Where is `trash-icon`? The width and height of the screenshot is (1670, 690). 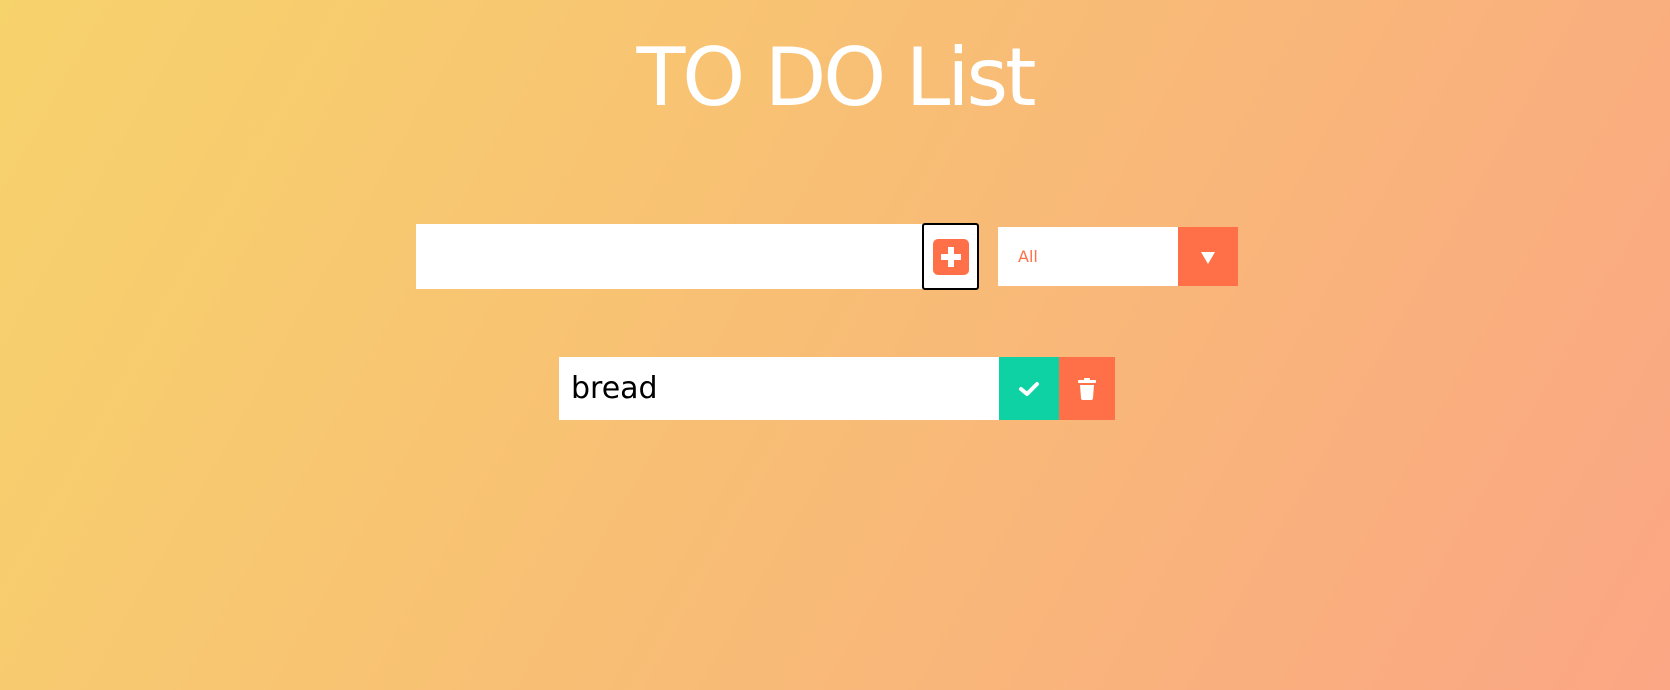
trash-icon is located at coordinates (1087, 388).